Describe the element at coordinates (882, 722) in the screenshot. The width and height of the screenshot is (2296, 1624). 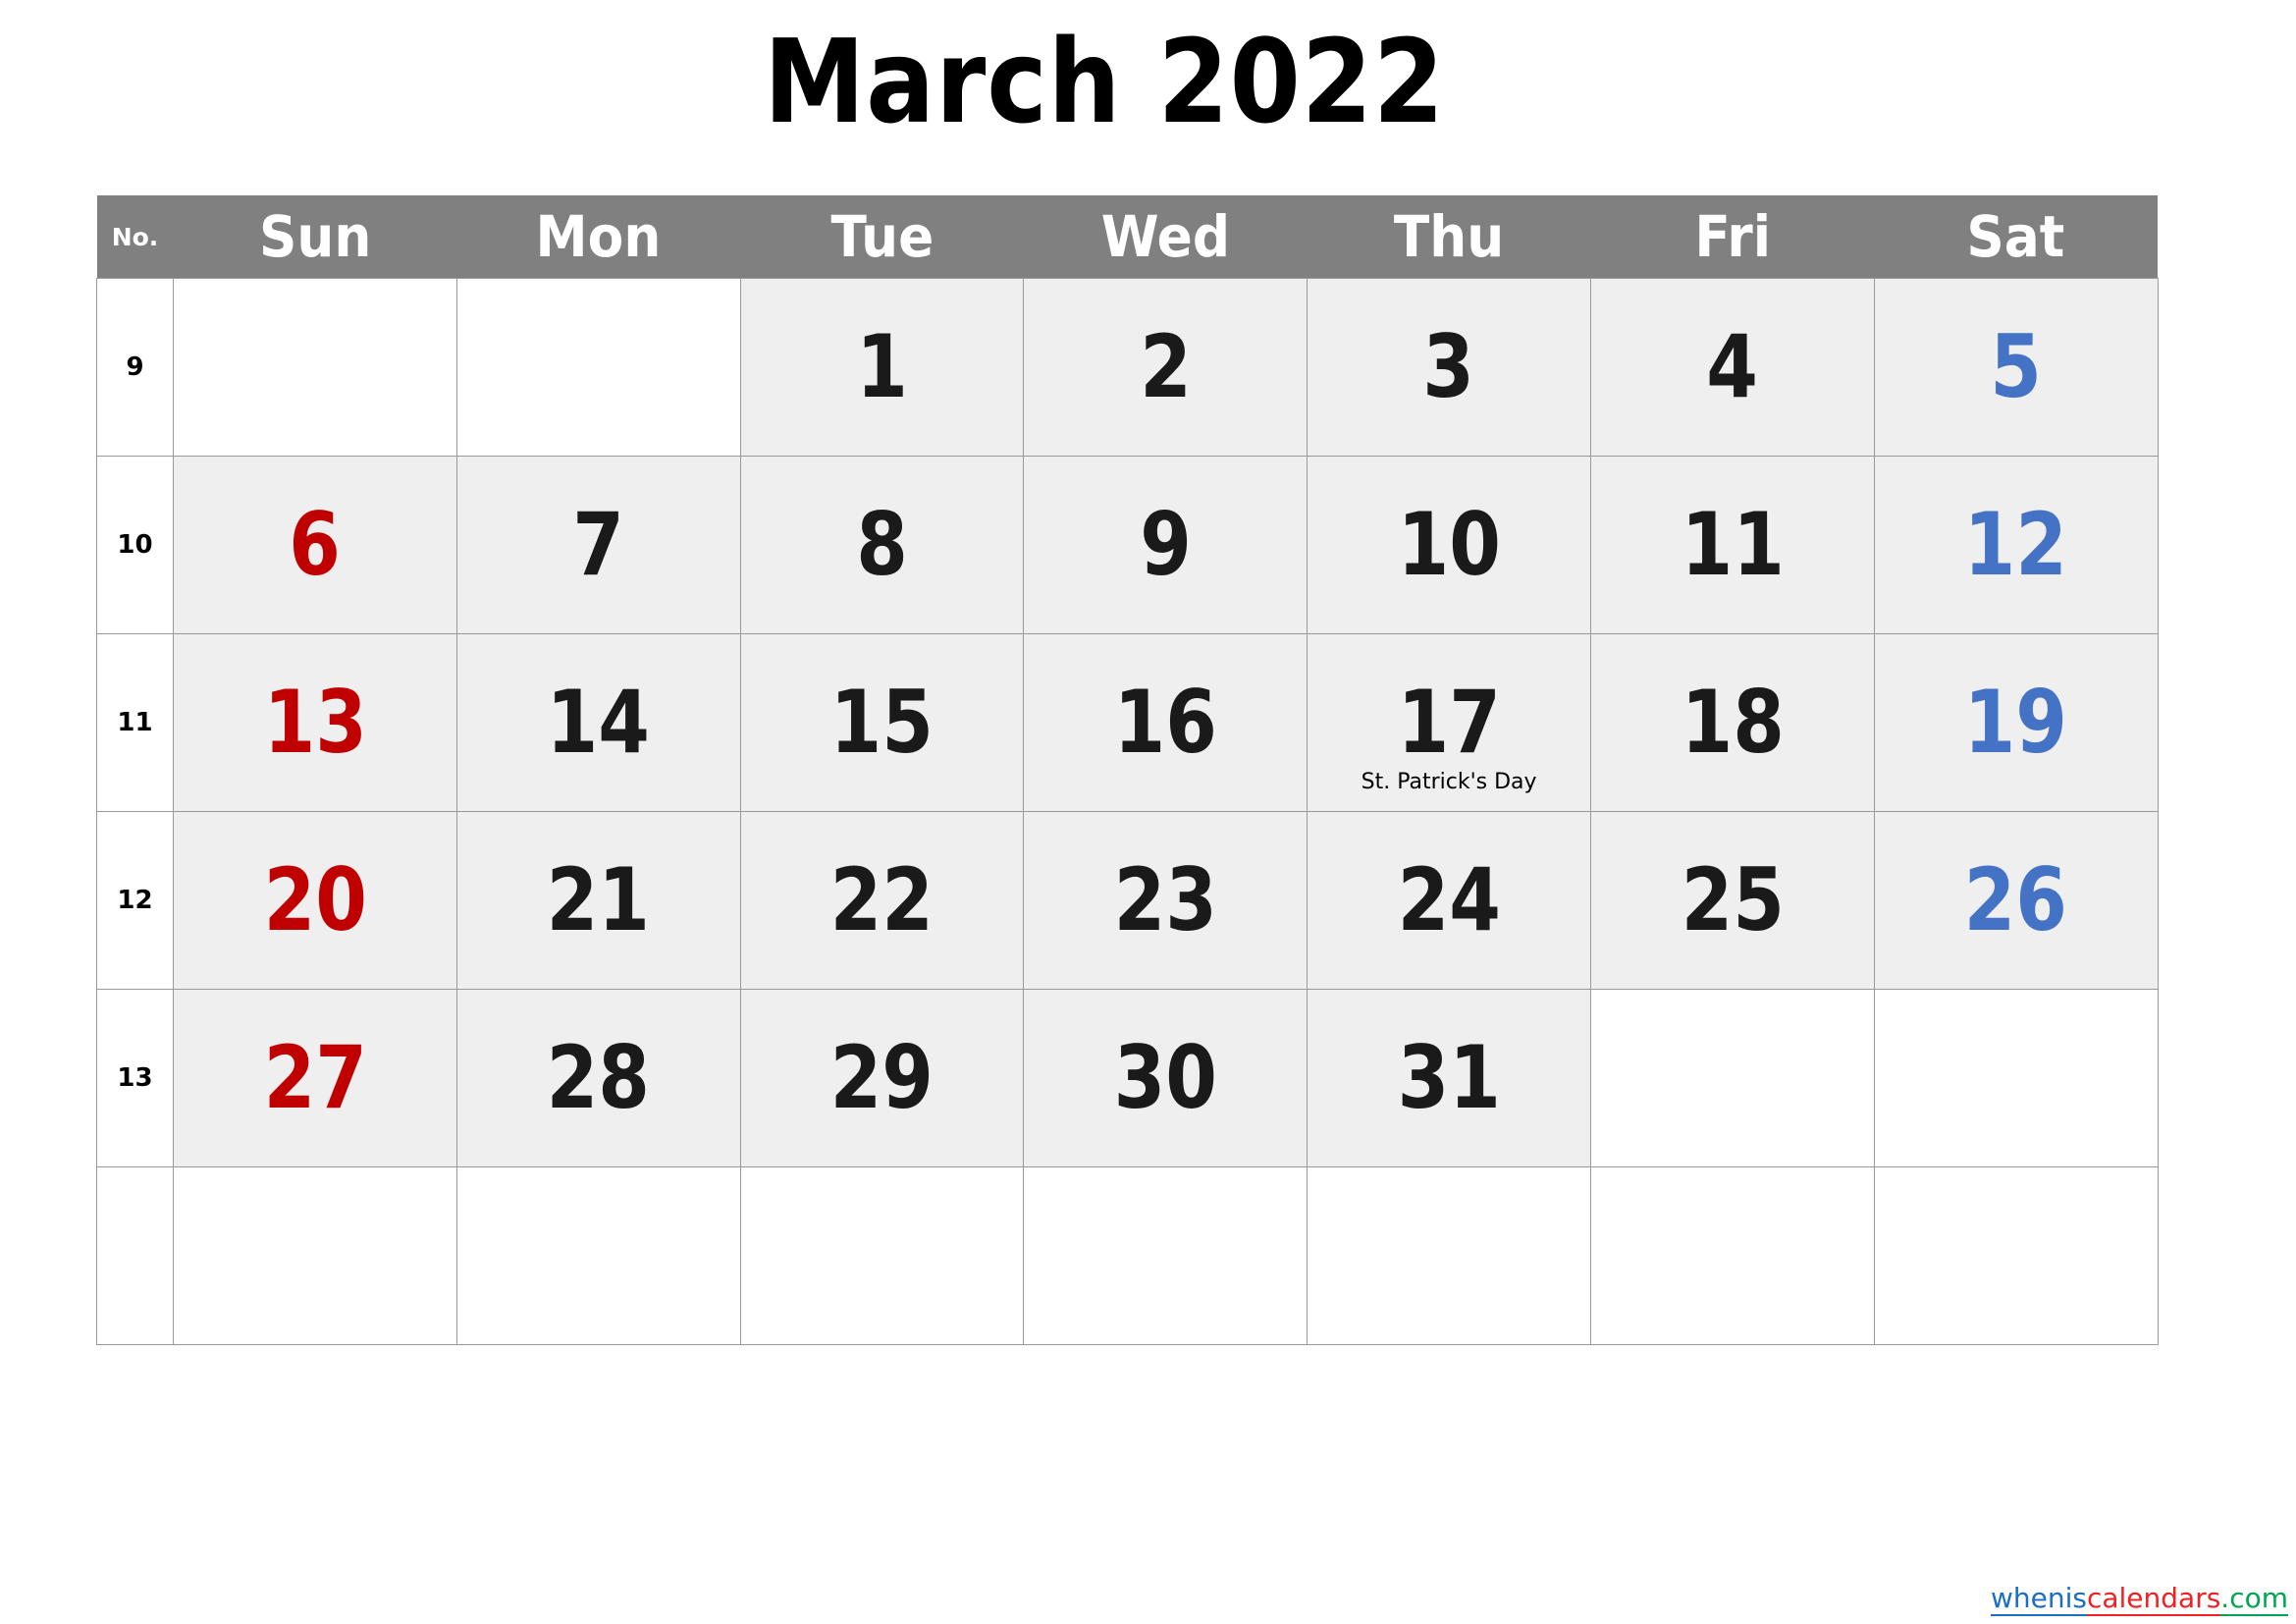
I see `day-cell: 15` at that location.